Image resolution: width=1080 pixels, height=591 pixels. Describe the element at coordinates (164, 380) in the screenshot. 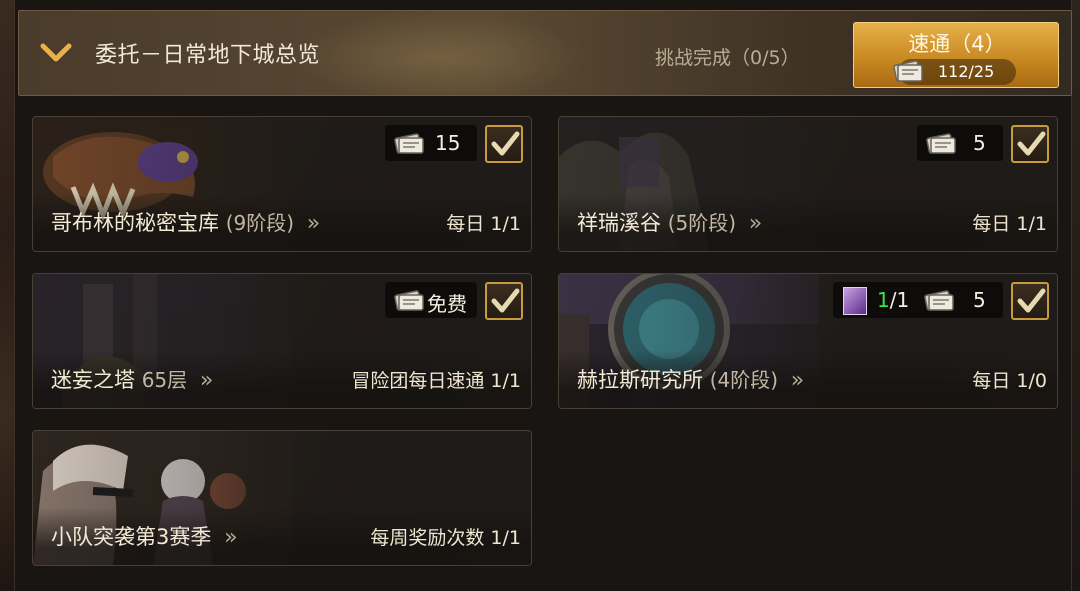

I see `dungeon-stage: 65层` at that location.